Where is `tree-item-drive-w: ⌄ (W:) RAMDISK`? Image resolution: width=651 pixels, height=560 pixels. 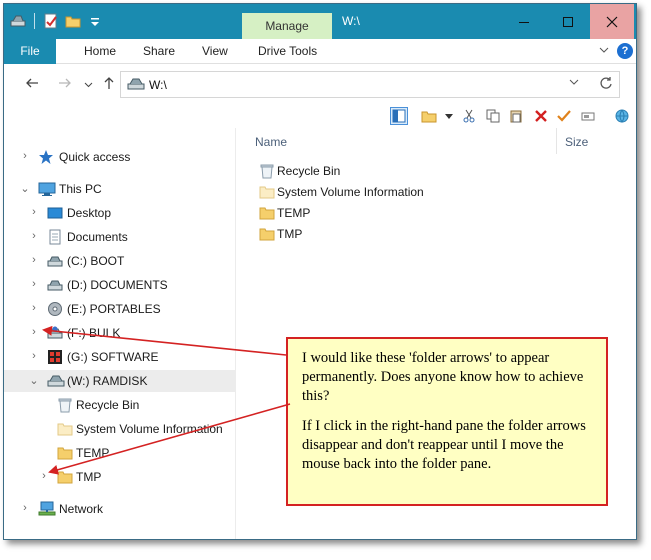
tree-item-drive-w: ⌄ (W:) RAMDISK is located at coordinates (120, 381).